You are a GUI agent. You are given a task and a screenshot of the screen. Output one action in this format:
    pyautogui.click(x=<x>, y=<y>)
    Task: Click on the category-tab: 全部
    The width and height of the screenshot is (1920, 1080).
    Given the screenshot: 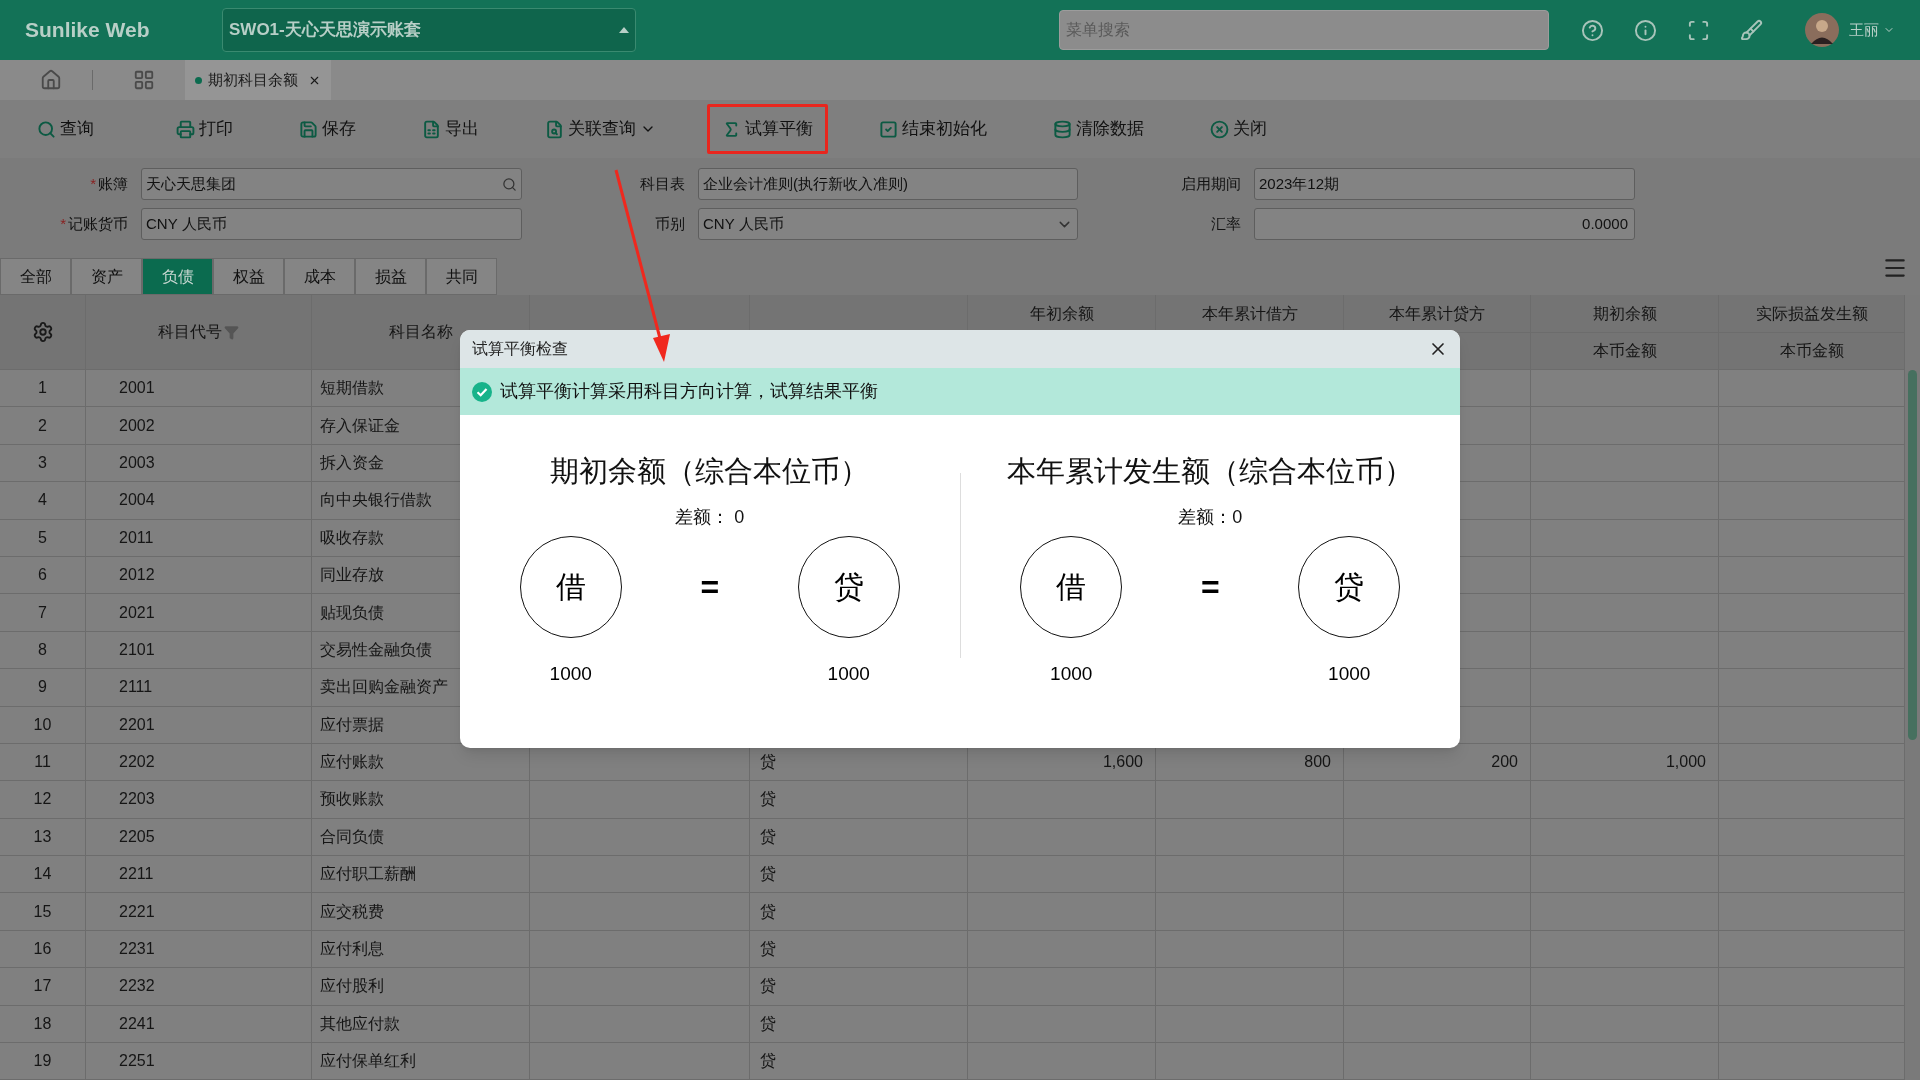 What is the action you would take?
    pyautogui.click(x=35, y=276)
    